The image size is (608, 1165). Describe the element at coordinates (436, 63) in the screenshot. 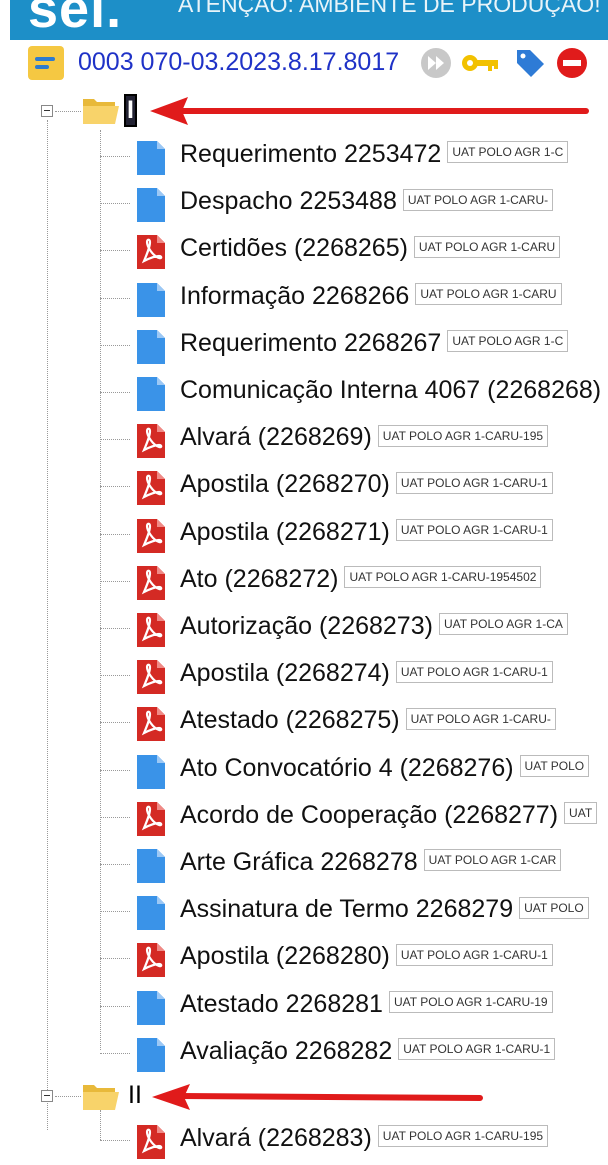

I see `forward-icon` at that location.